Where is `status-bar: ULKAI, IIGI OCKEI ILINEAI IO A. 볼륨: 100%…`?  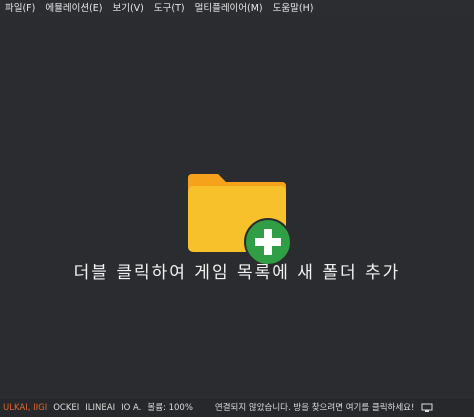
status-bar: ULKAI, IIGI OCKEI ILINEAI IO A. 볼륨: 100%… is located at coordinates (237, 408).